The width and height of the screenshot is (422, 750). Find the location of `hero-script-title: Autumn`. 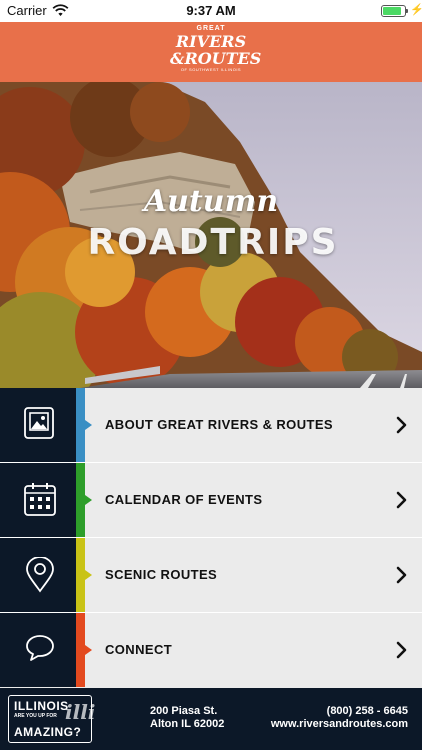

hero-script-title: Autumn is located at coordinates (211, 201).